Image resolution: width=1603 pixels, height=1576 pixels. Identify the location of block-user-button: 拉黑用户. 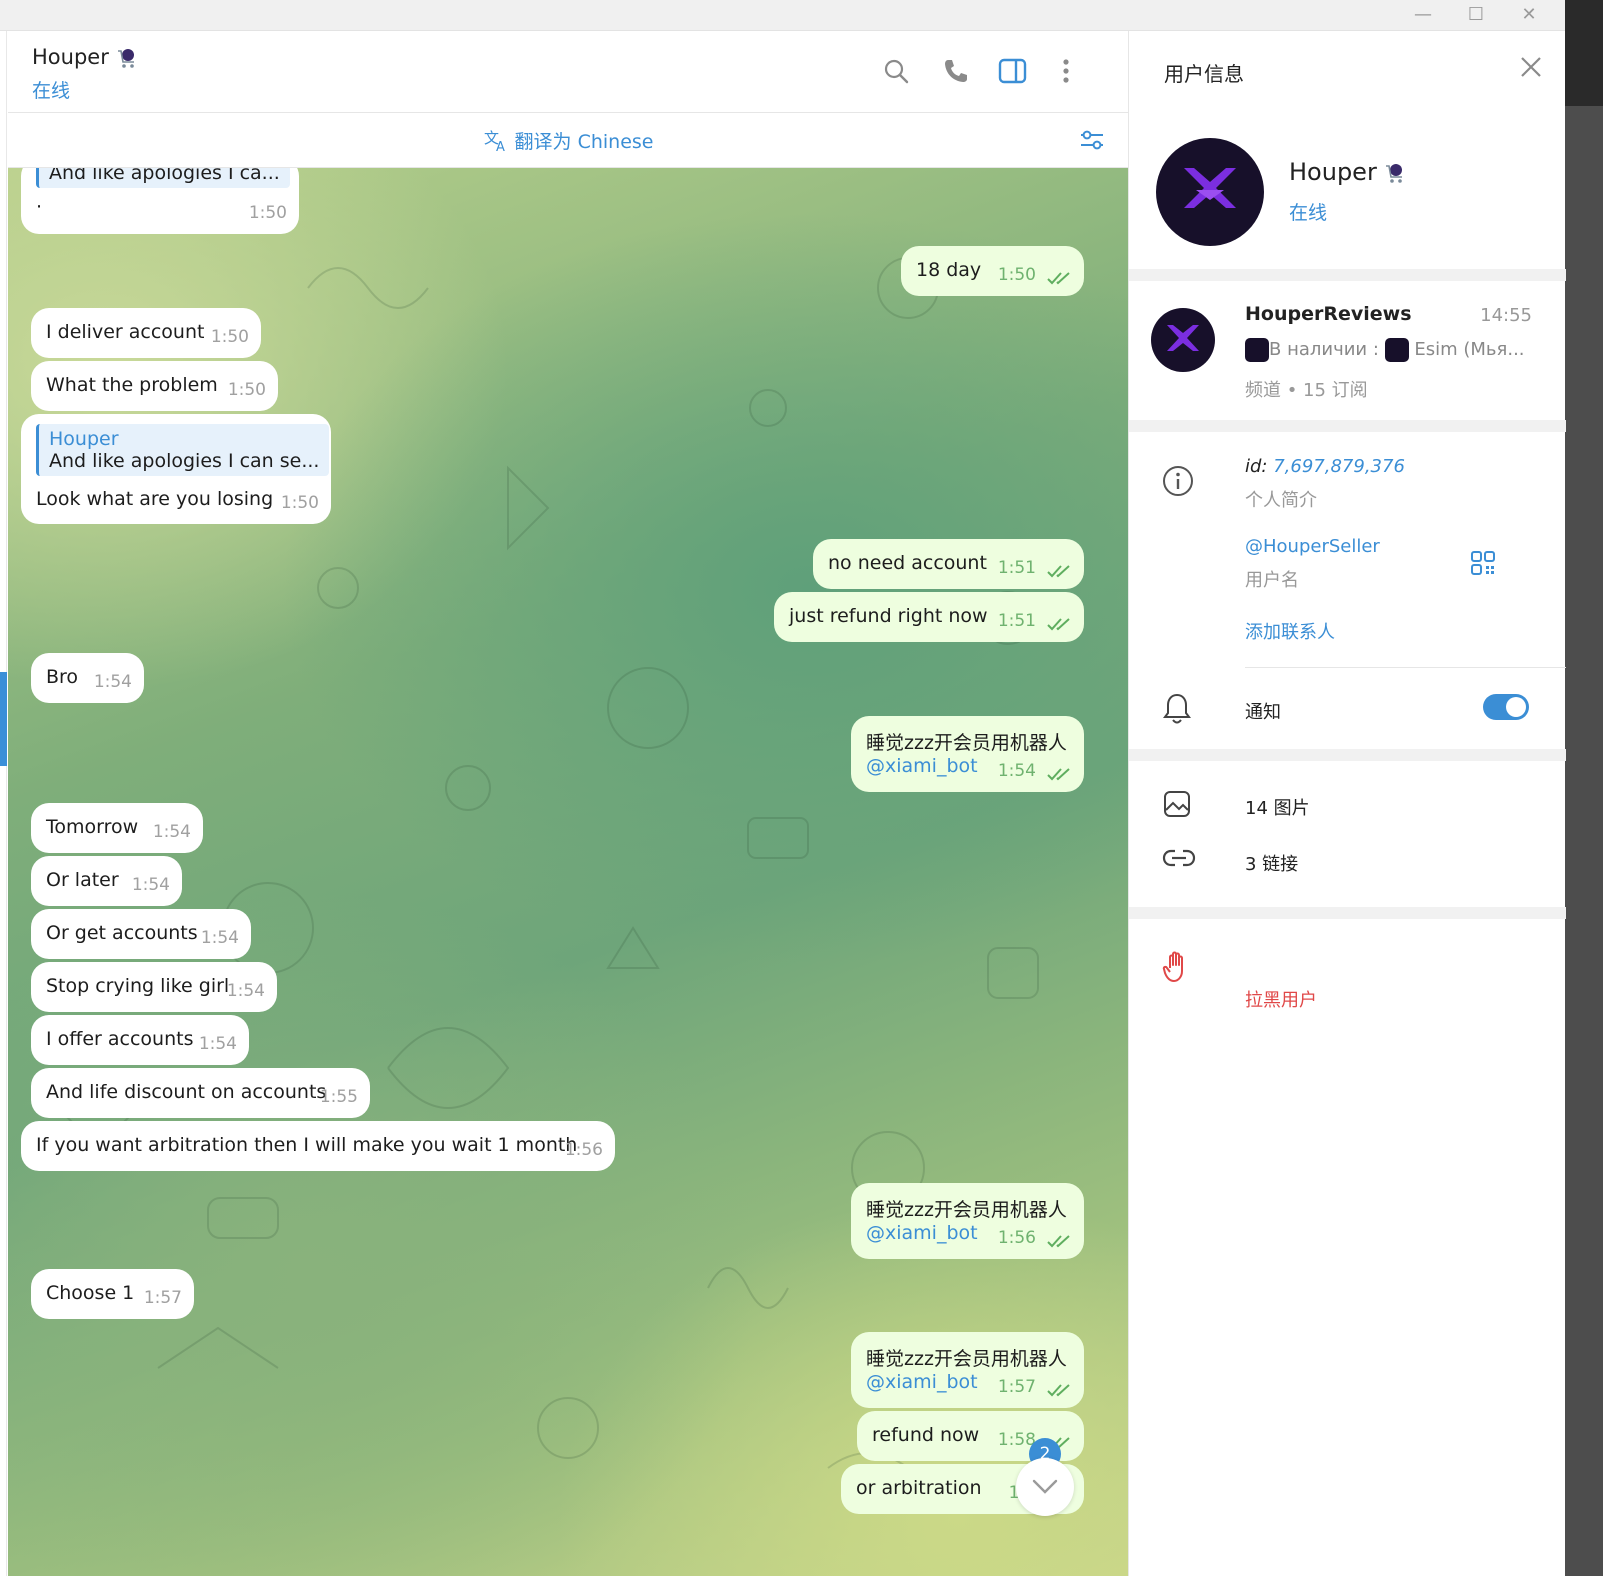
(1281, 999).